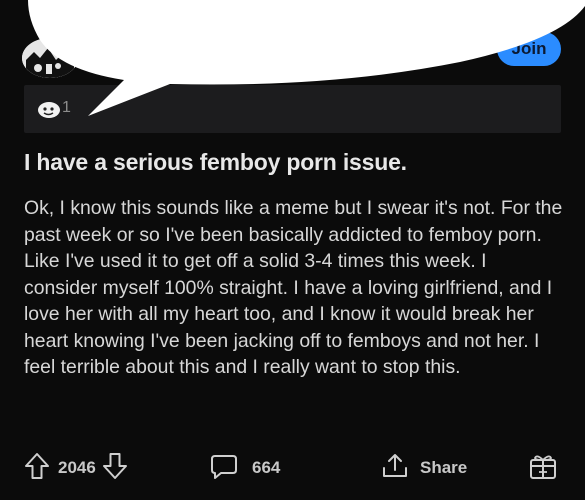 This screenshot has height=500, width=585. I want to click on share-icon, so click(395, 468).